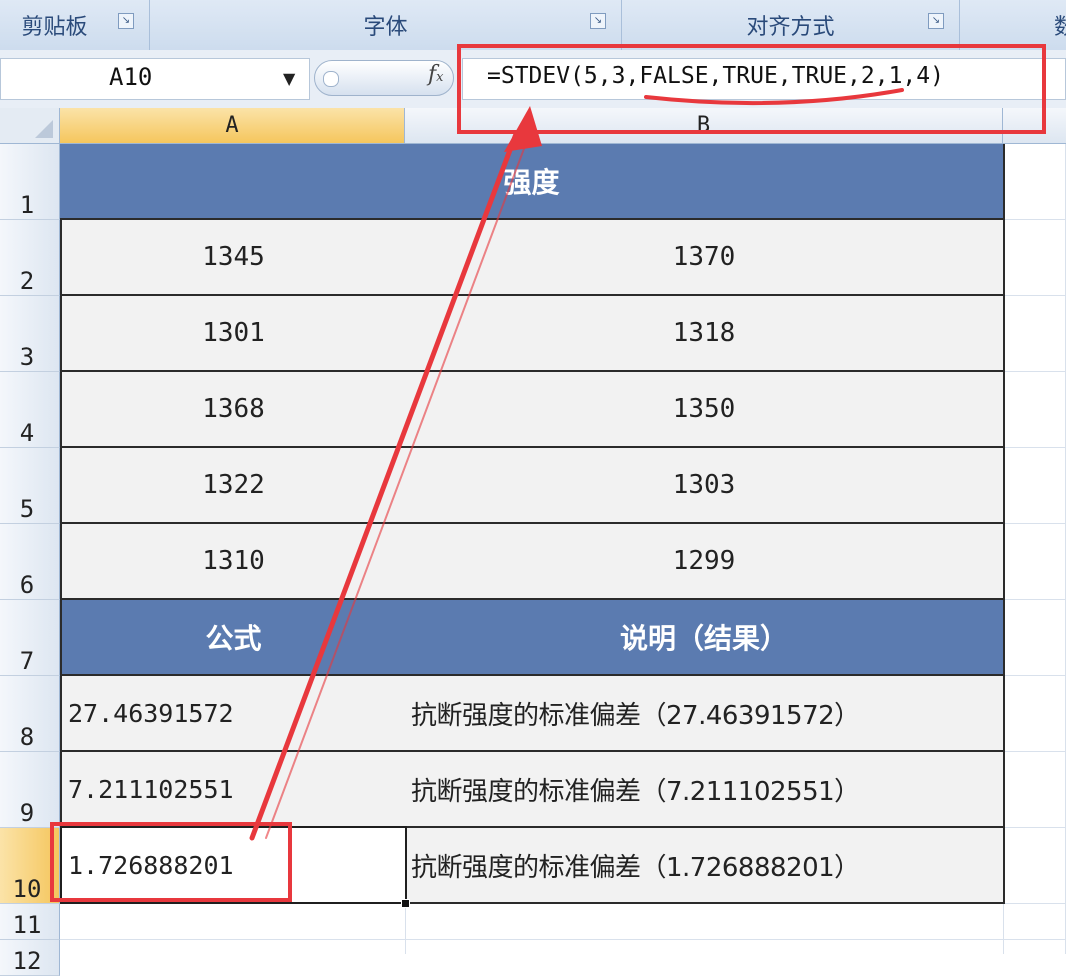  Describe the element at coordinates (774, 97) in the screenshot. I see `underline-annotation` at that location.